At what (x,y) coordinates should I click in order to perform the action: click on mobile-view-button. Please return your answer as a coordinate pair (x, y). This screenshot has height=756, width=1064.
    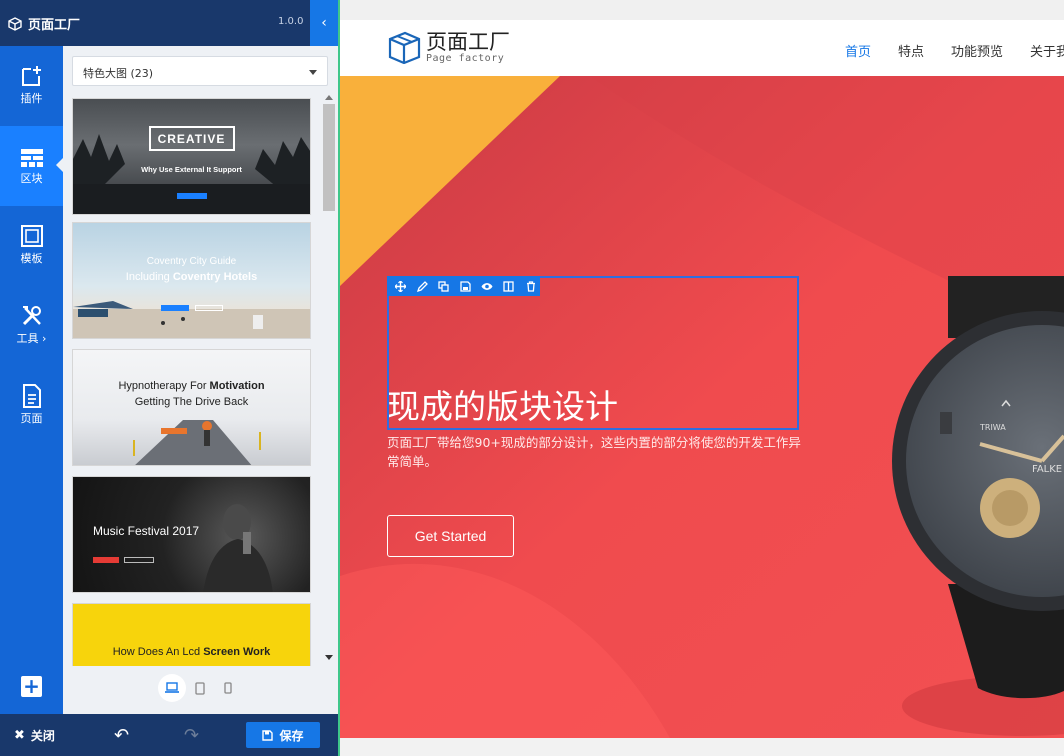
    Looking at the image, I should click on (228, 688).